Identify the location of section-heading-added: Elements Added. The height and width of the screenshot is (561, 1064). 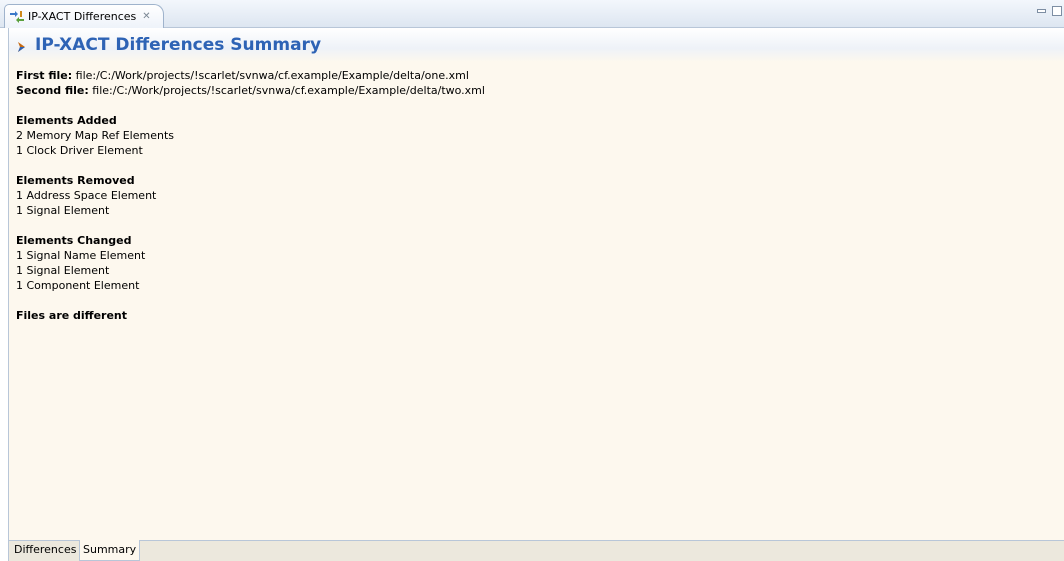
(66, 120).